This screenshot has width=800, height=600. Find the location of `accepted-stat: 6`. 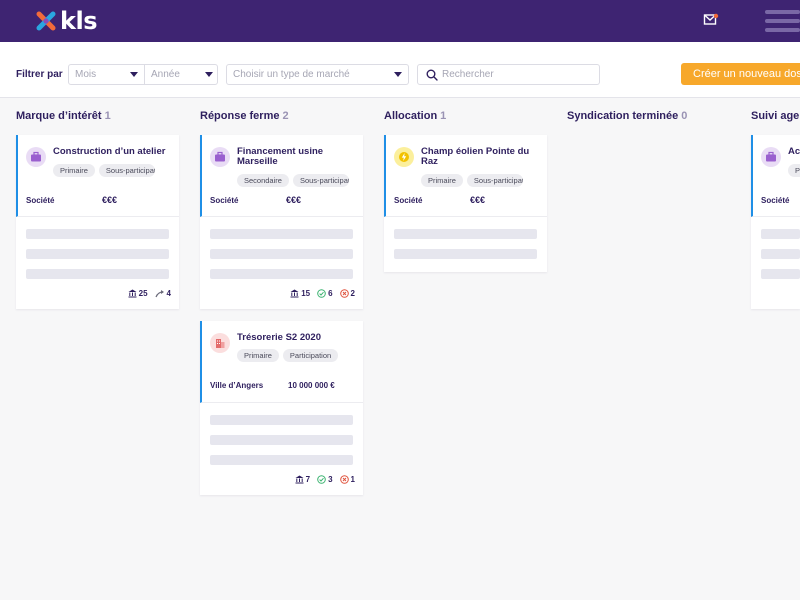

accepted-stat: 6 is located at coordinates (325, 293).